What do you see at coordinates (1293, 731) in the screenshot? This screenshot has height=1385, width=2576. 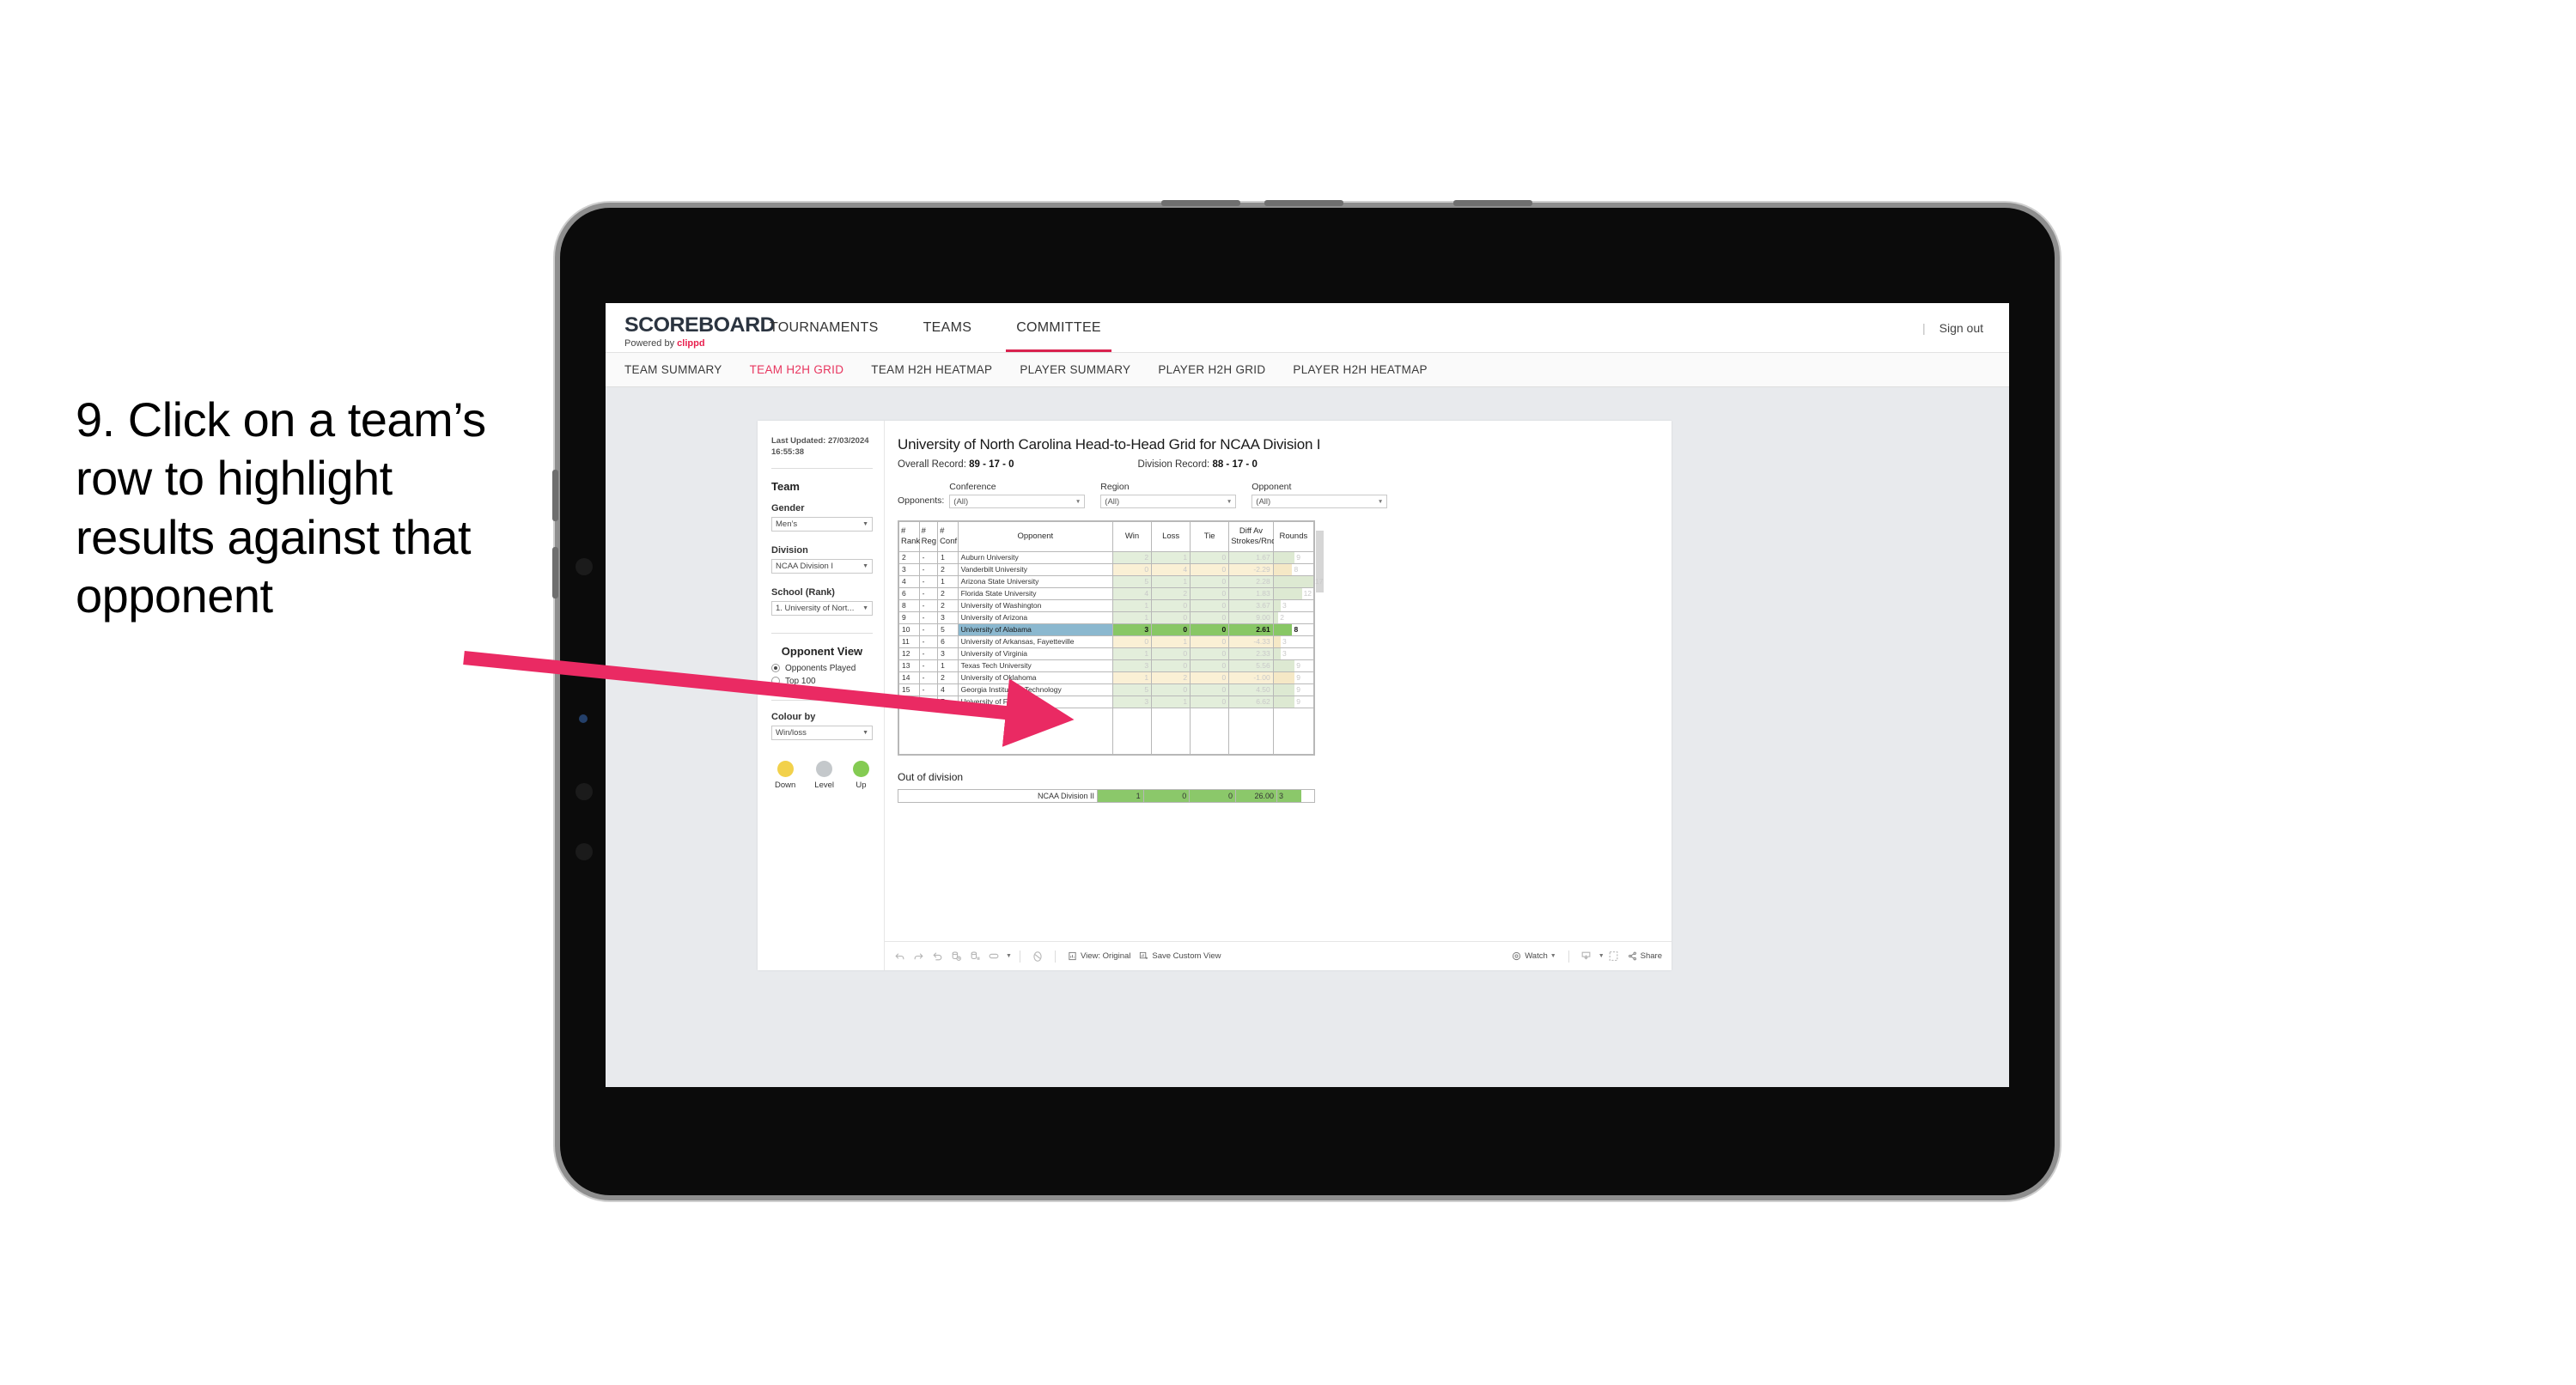 I see `grid-filler-cell` at bounding box center [1293, 731].